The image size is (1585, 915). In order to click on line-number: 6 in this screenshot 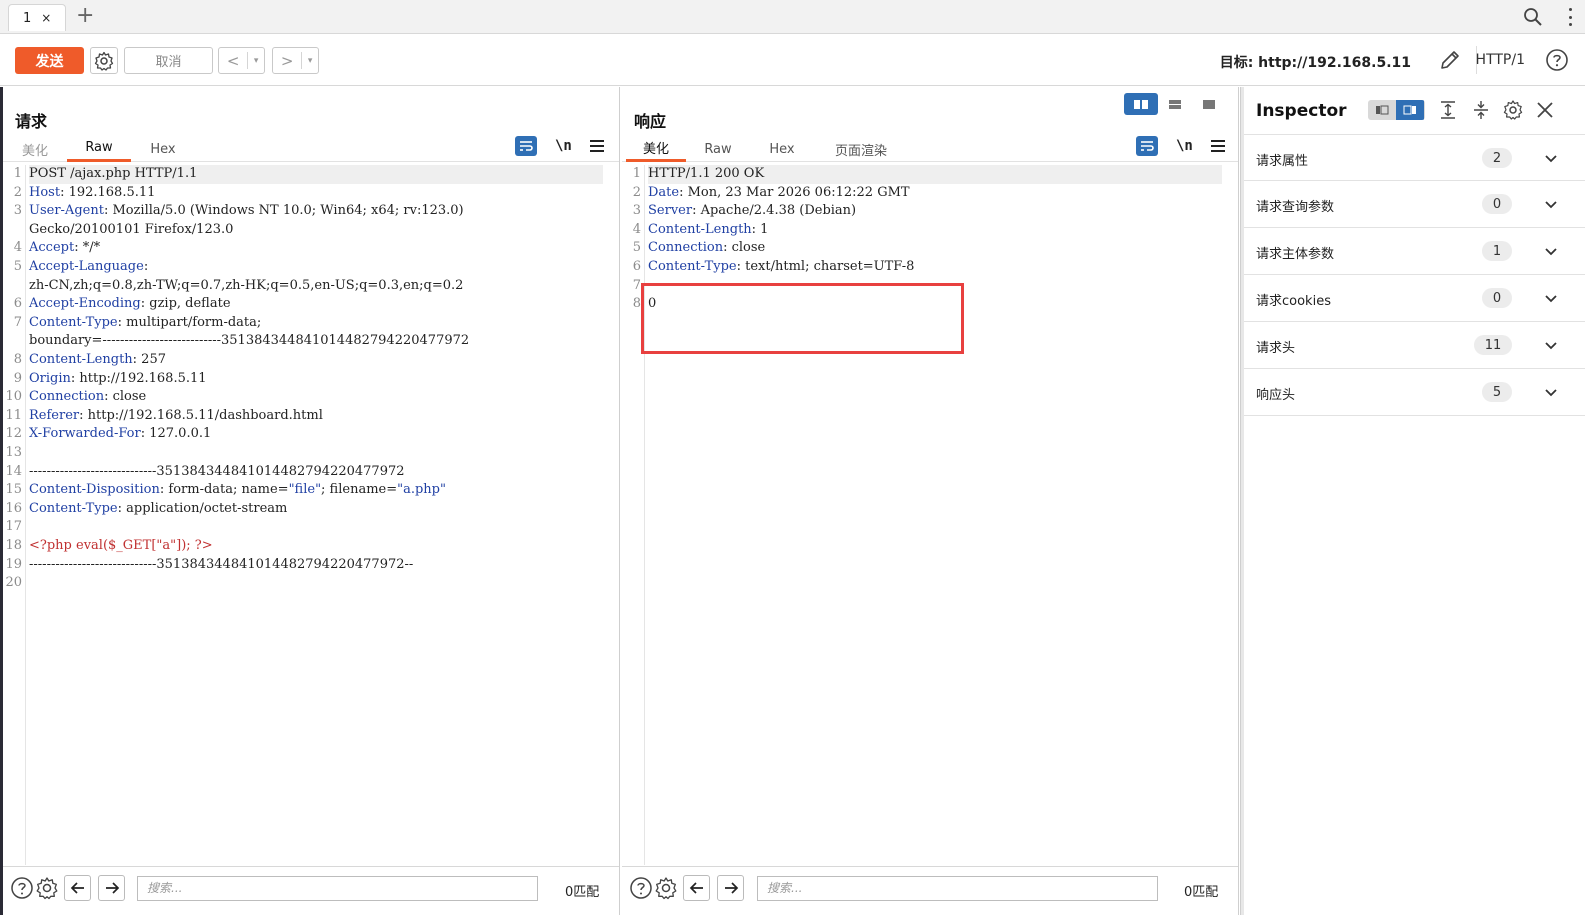, I will do `click(636, 266)`.